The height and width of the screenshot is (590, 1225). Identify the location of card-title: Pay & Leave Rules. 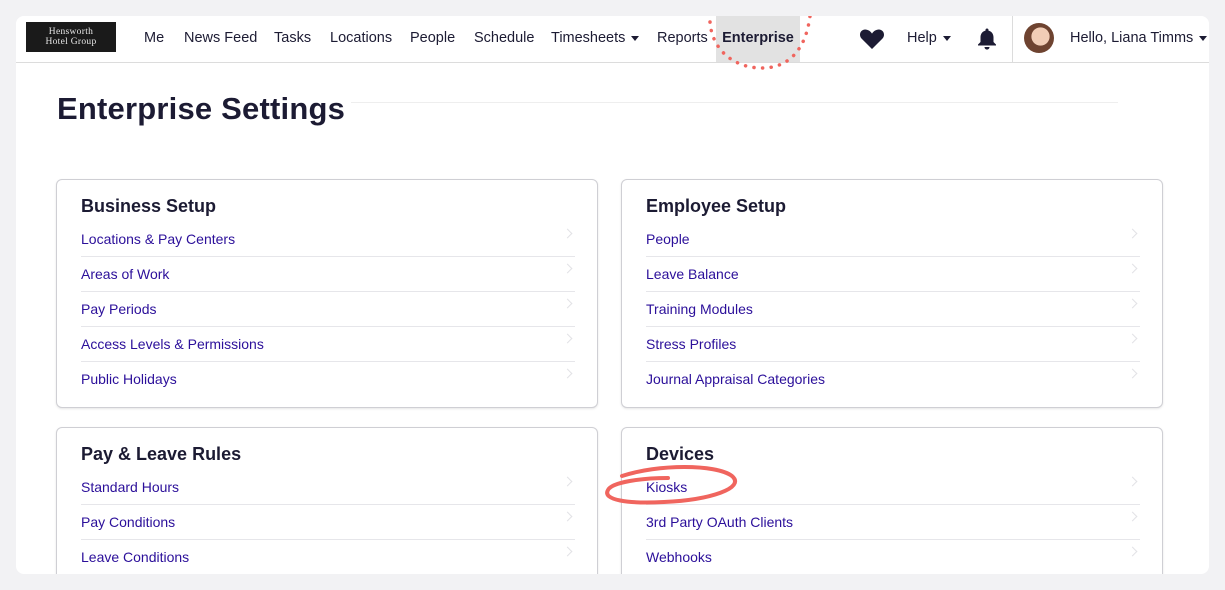
(161, 454).